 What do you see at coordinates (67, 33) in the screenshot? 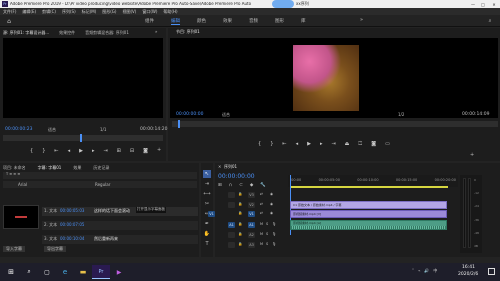
I see `tab-effect-controls: 效果控件` at bounding box center [67, 33].